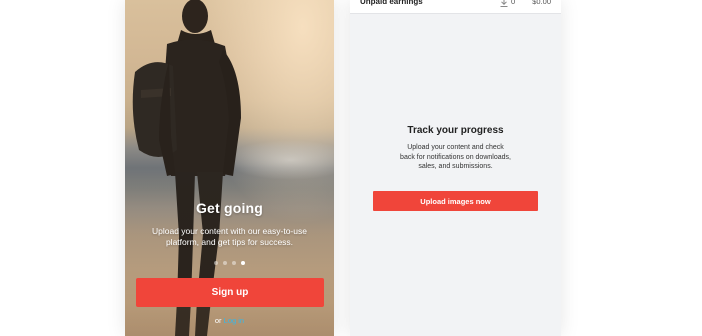 The height and width of the screenshot is (336, 702). I want to click on login-link: Log in, so click(234, 320).